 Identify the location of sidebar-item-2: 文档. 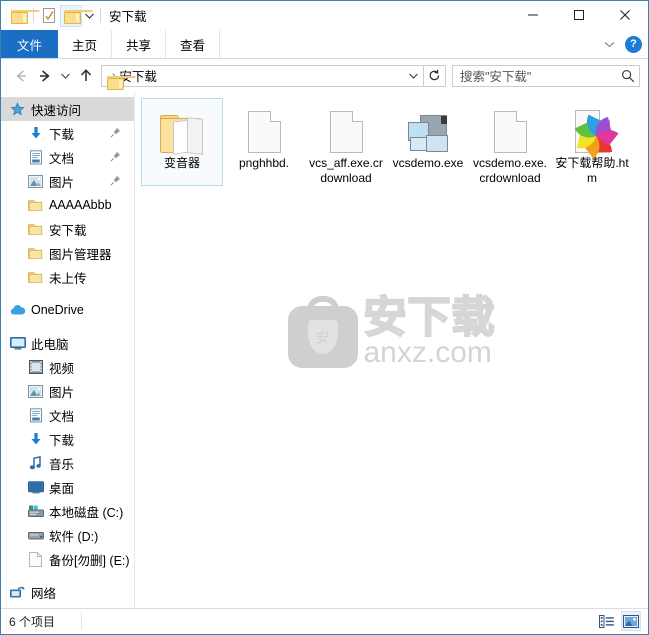
(67, 157).